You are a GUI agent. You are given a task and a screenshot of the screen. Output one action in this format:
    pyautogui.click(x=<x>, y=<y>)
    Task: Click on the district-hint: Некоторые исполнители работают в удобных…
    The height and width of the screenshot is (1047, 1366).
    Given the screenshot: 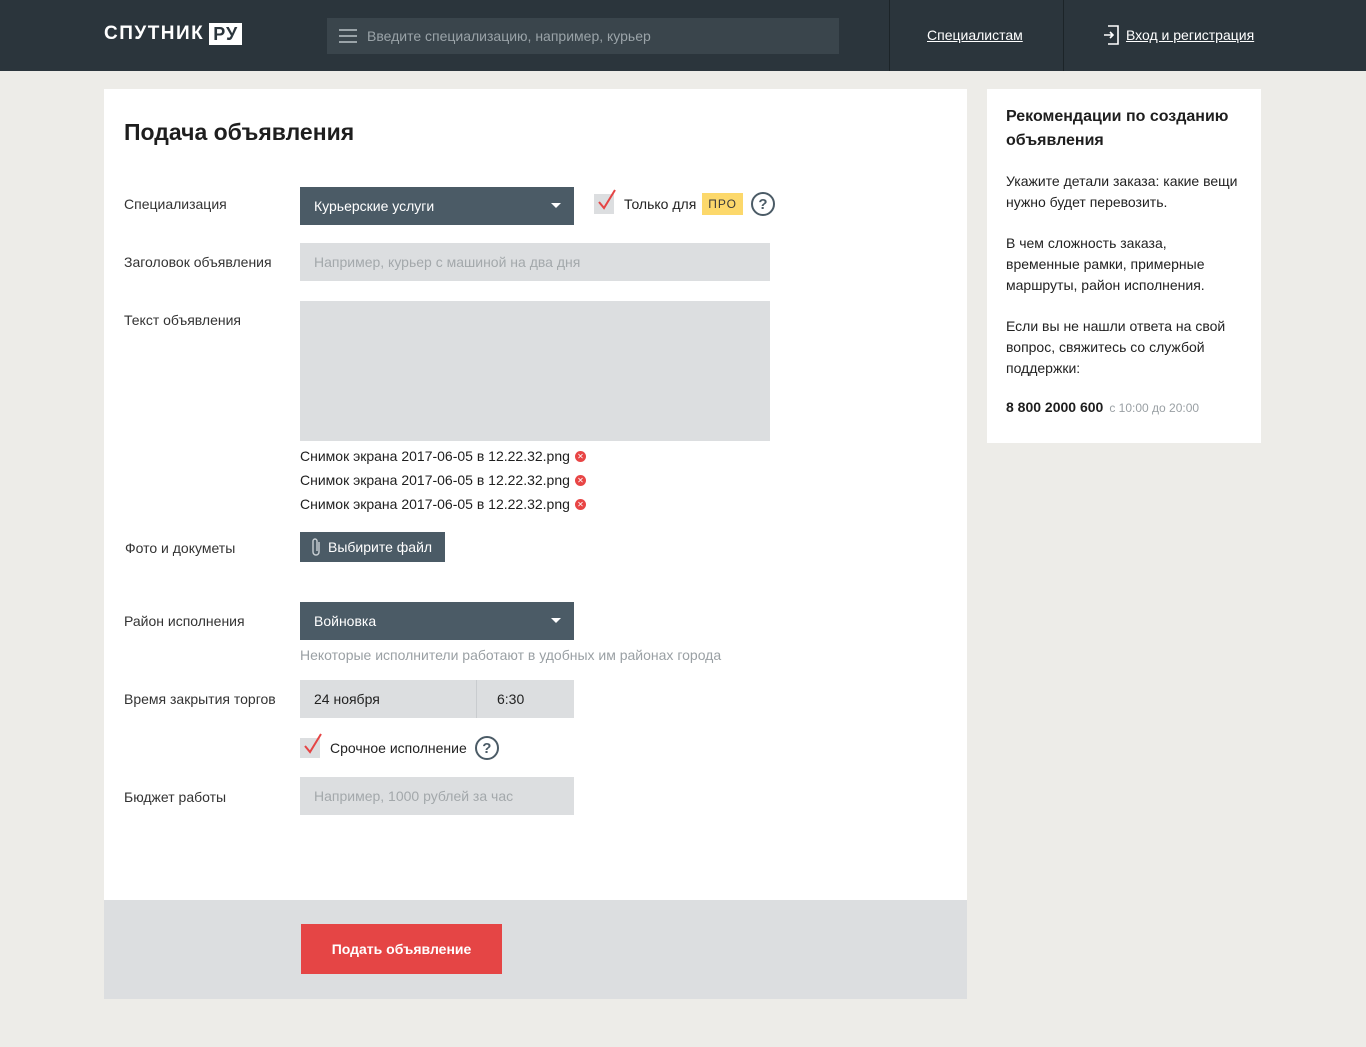 What is the action you would take?
    pyautogui.click(x=511, y=655)
    